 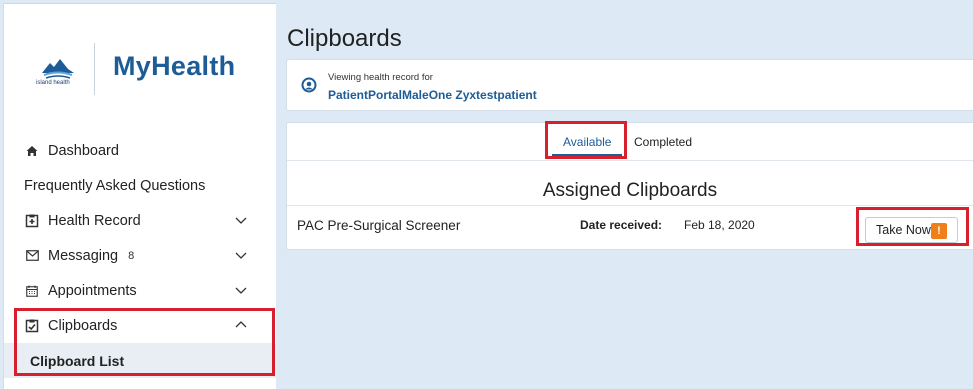 What do you see at coordinates (140, 255) in the screenshot?
I see `sidebar-item-messaging: Messaging 8` at bounding box center [140, 255].